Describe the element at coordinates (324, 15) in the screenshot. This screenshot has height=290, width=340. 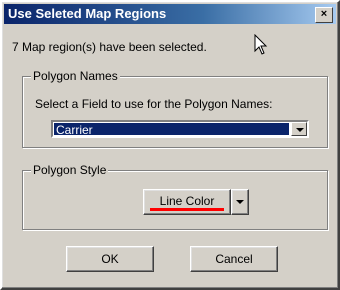
I see `close-button: ×` at that location.